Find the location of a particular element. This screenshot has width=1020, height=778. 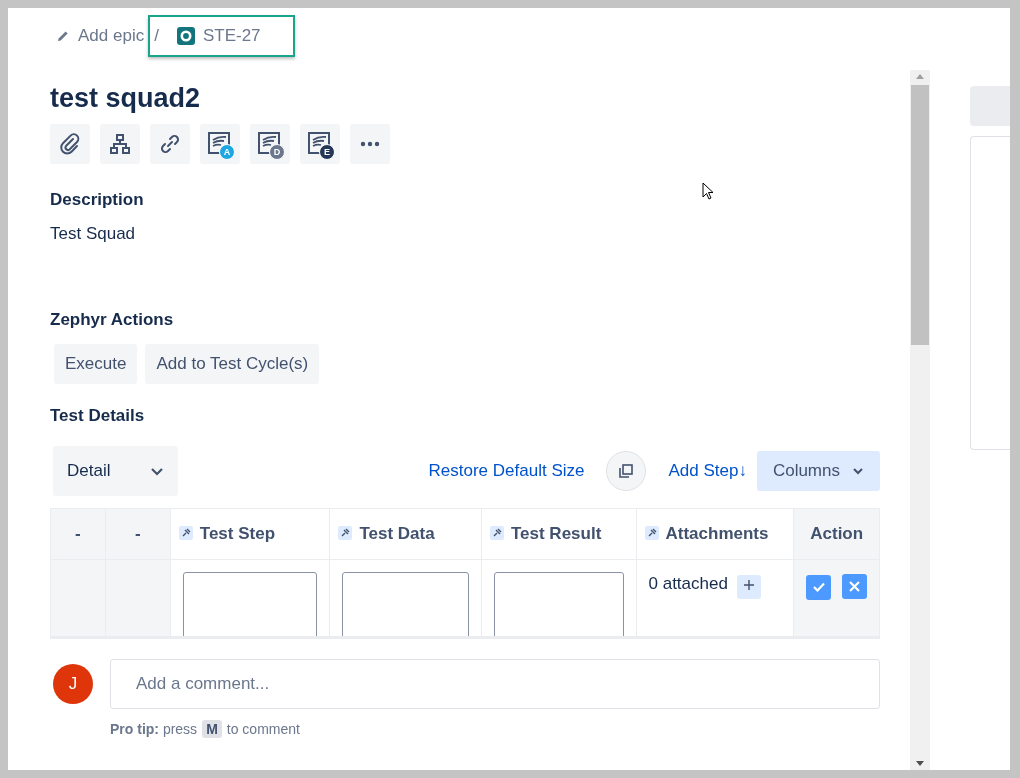

scroll-up-icon is located at coordinates (920, 76).